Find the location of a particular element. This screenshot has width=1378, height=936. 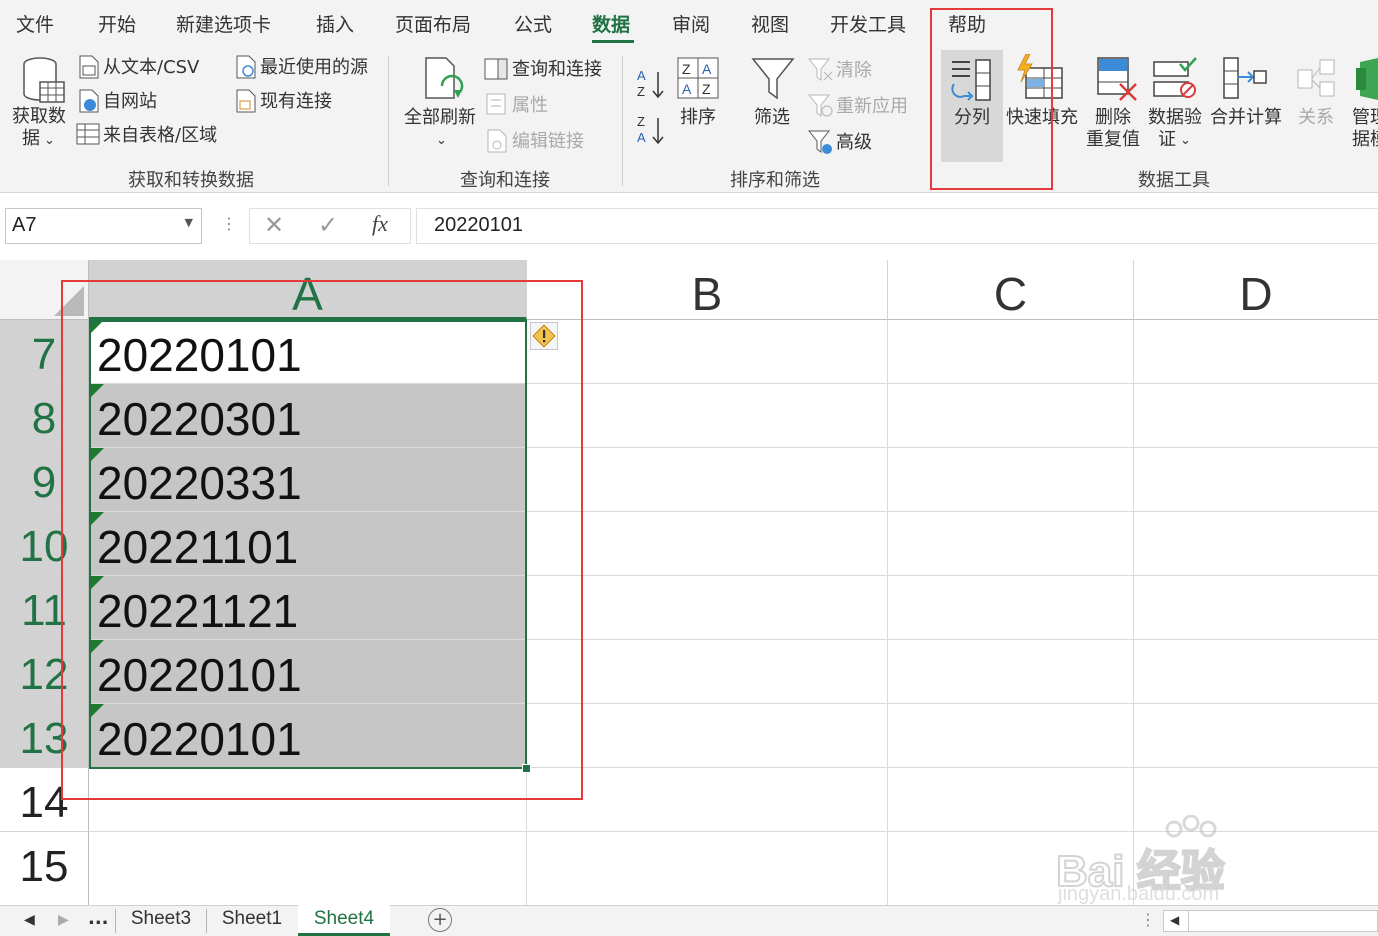

active-tab-indicator is located at coordinates (613, 41).